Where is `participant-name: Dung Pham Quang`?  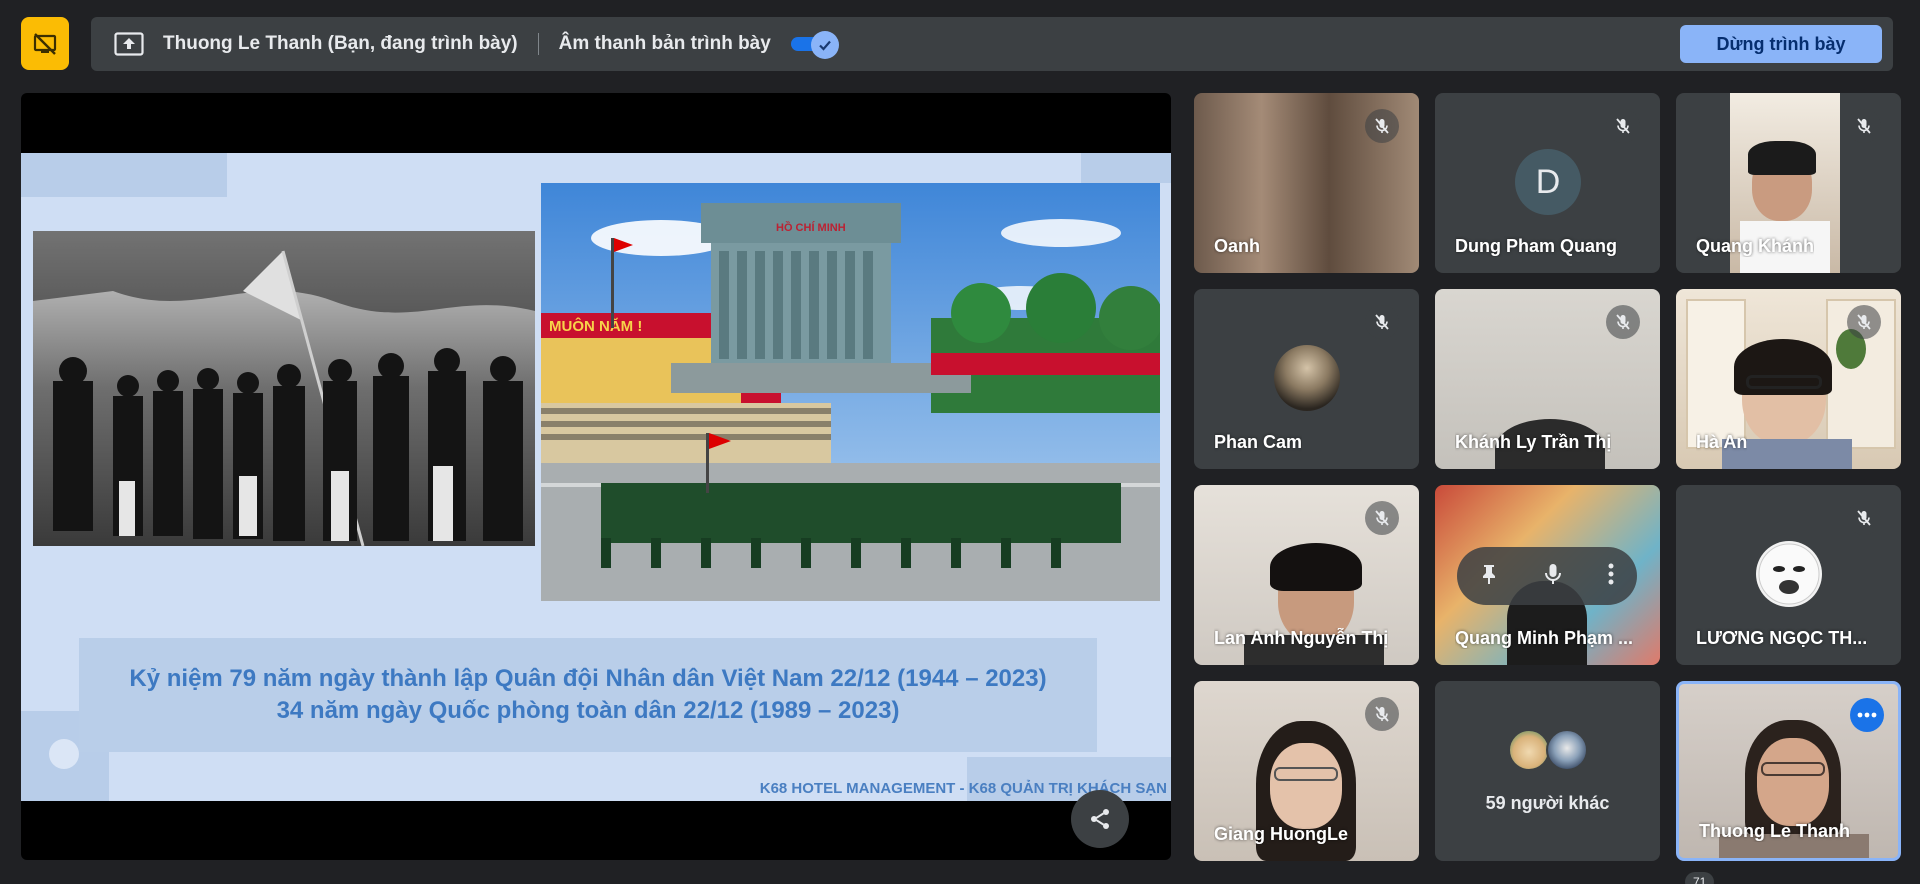
participant-name: Dung Pham Quang is located at coordinates (1536, 246).